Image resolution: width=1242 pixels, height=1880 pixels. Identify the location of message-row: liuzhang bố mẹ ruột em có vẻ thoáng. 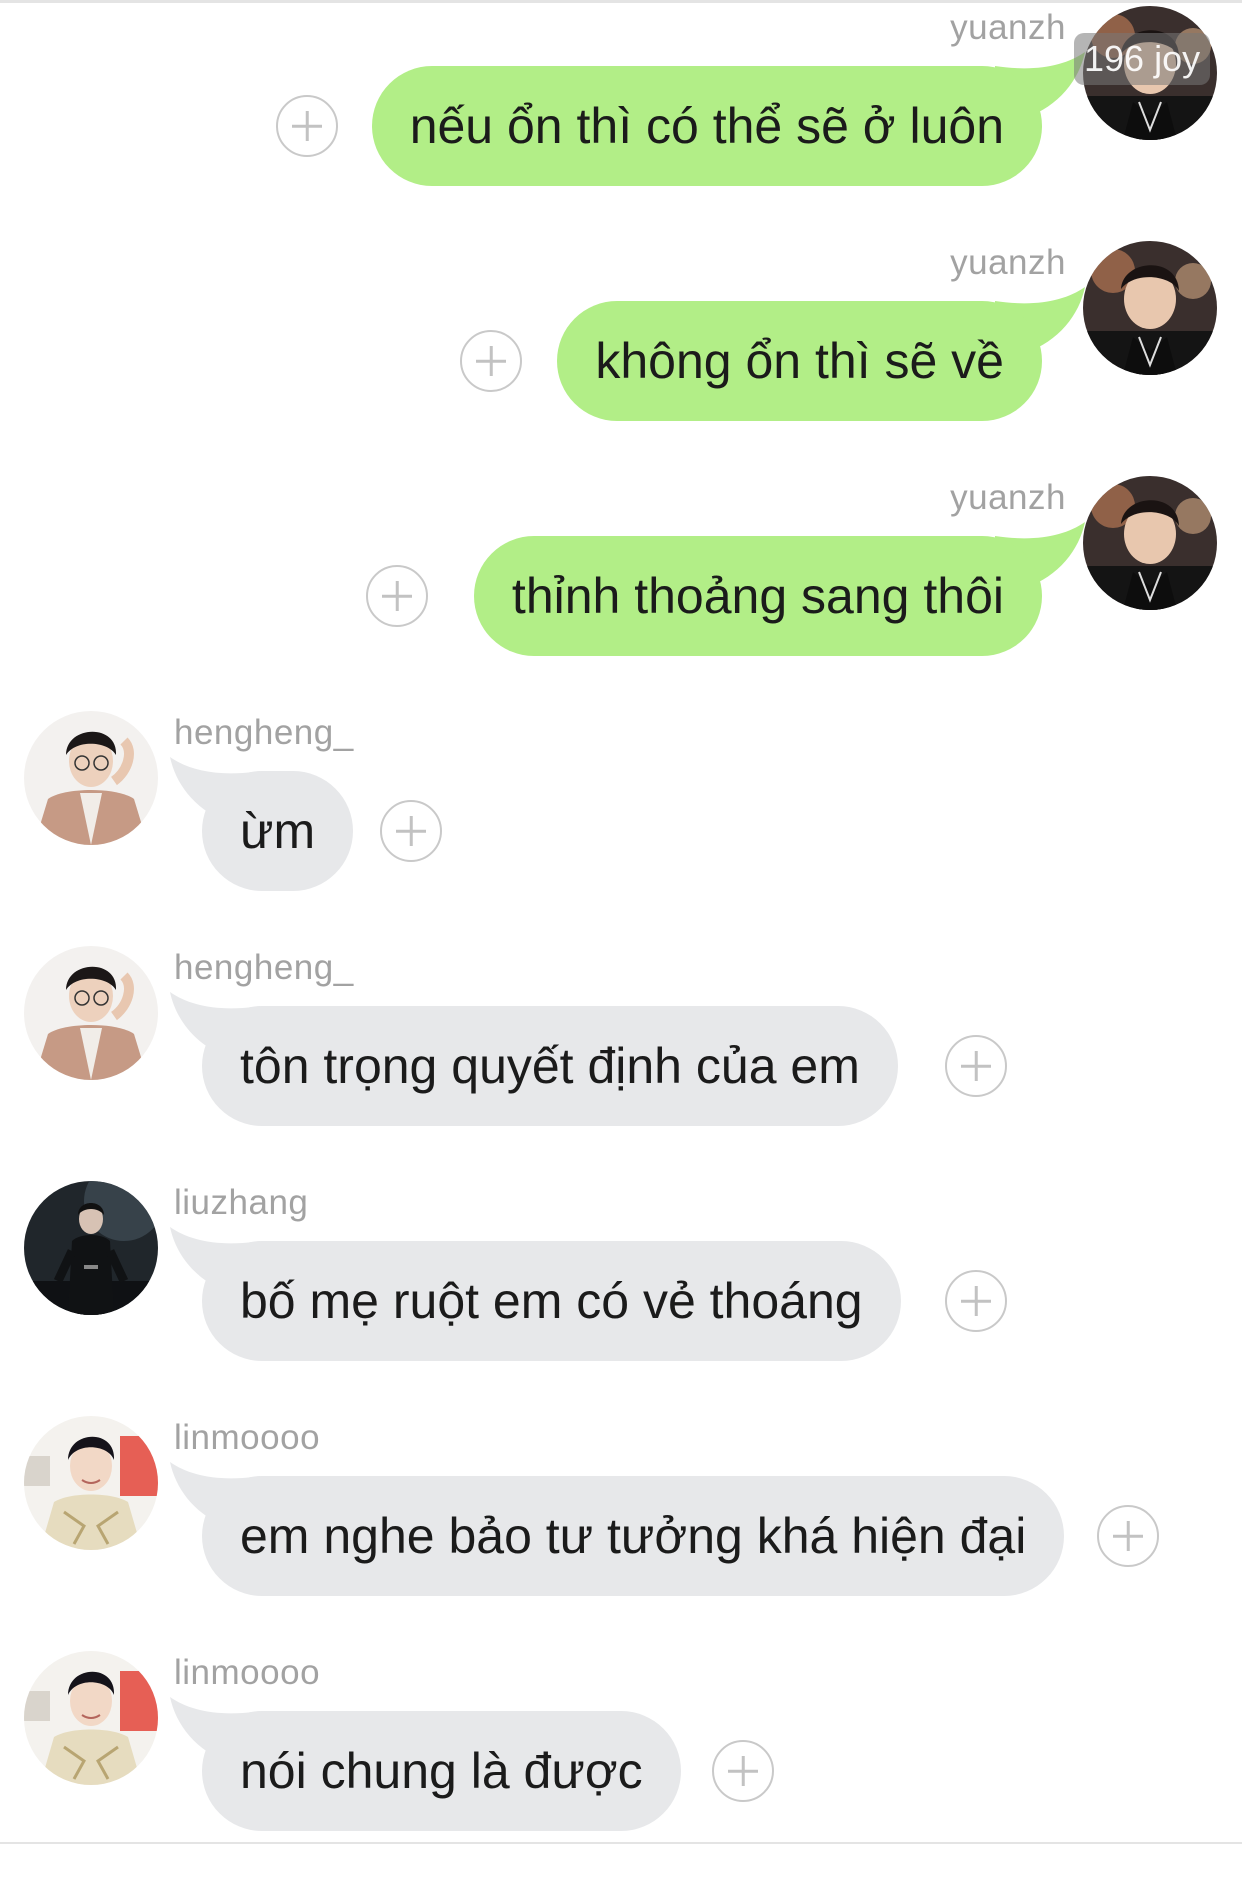
(621, 1292).